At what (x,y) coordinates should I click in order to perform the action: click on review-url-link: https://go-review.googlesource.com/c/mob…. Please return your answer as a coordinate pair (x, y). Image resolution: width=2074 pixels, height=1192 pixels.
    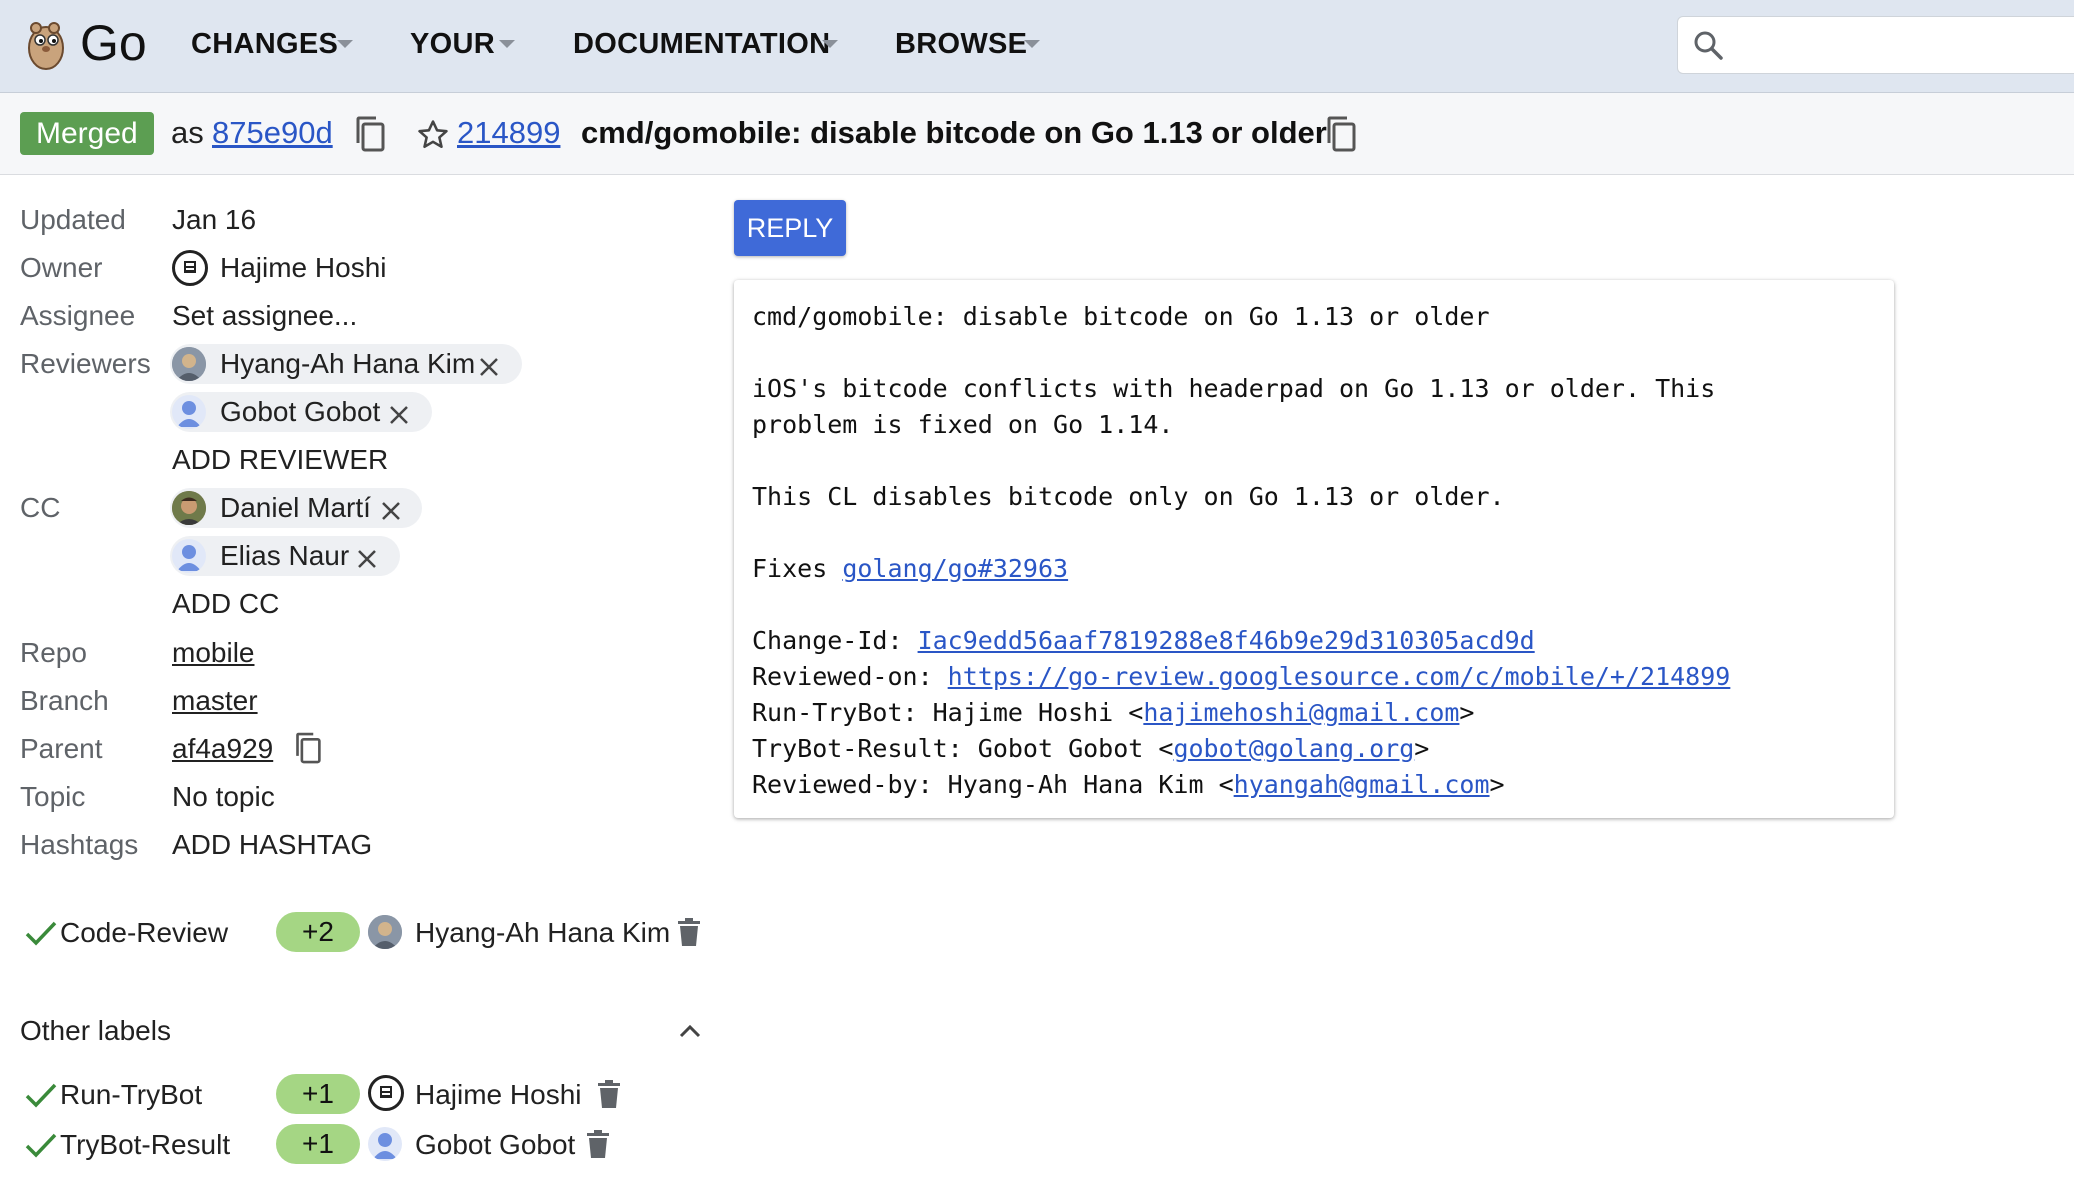
    Looking at the image, I should click on (1339, 676).